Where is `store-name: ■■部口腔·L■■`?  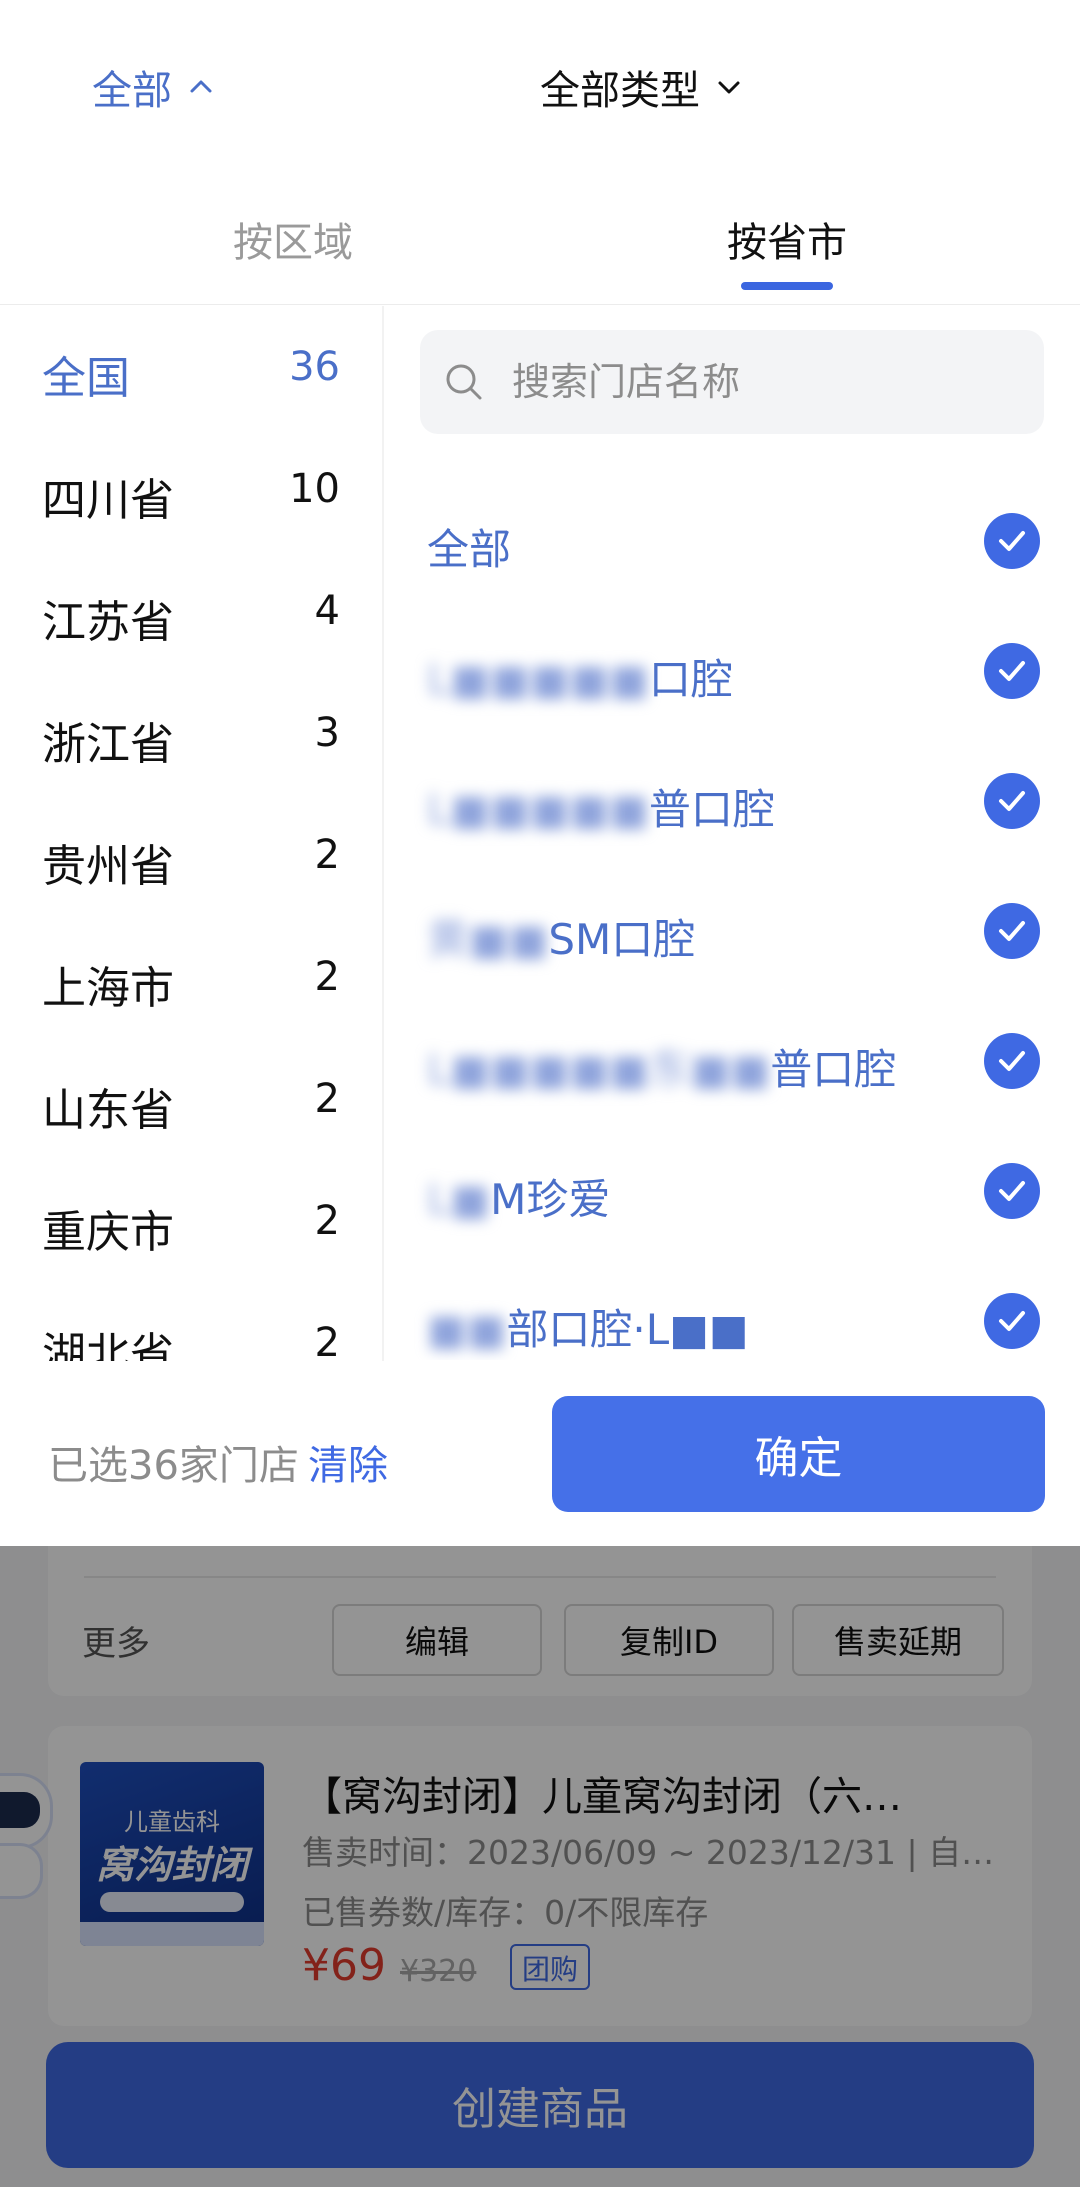 store-name: ■■部口腔·L■■ is located at coordinates (588, 1329).